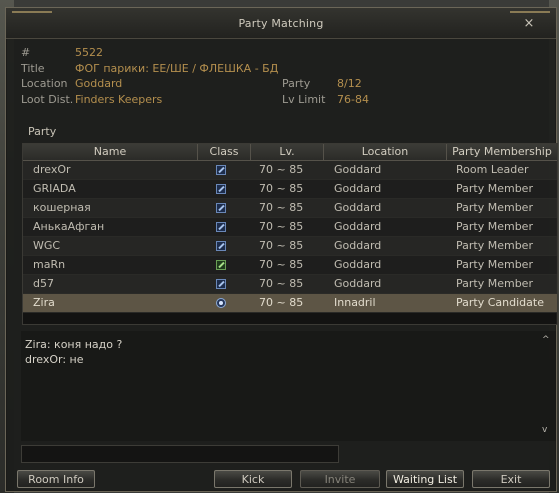 The image size is (559, 493). What do you see at coordinates (32, 12) in the screenshot?
I see `title-ornament-left` at bounding box center [32, 12].